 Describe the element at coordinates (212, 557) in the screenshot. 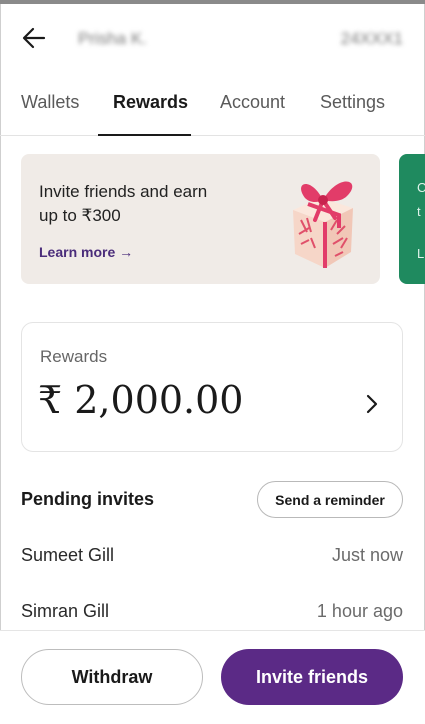

I see `list-item: Sumeet Gill Just now` at that location.